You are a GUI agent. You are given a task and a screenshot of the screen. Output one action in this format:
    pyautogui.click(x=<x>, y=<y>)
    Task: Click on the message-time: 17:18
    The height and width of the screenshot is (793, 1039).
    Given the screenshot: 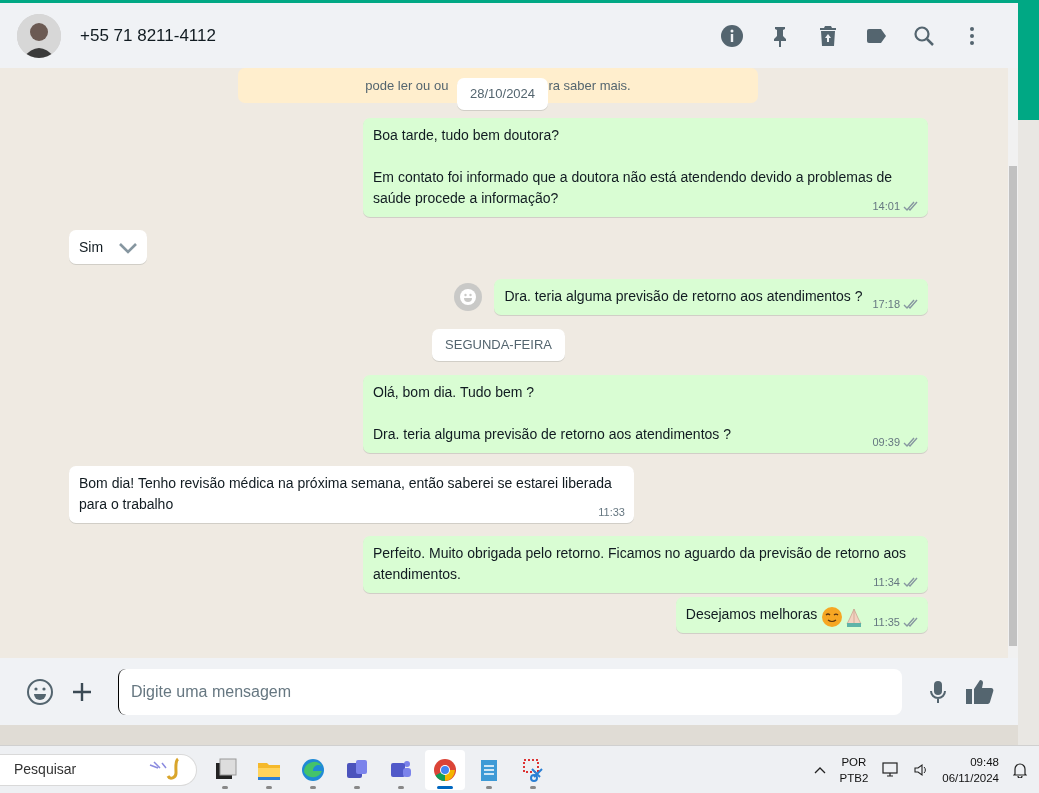 What is the action you would take?
    pyautogui.click(x=886, y=304)
    